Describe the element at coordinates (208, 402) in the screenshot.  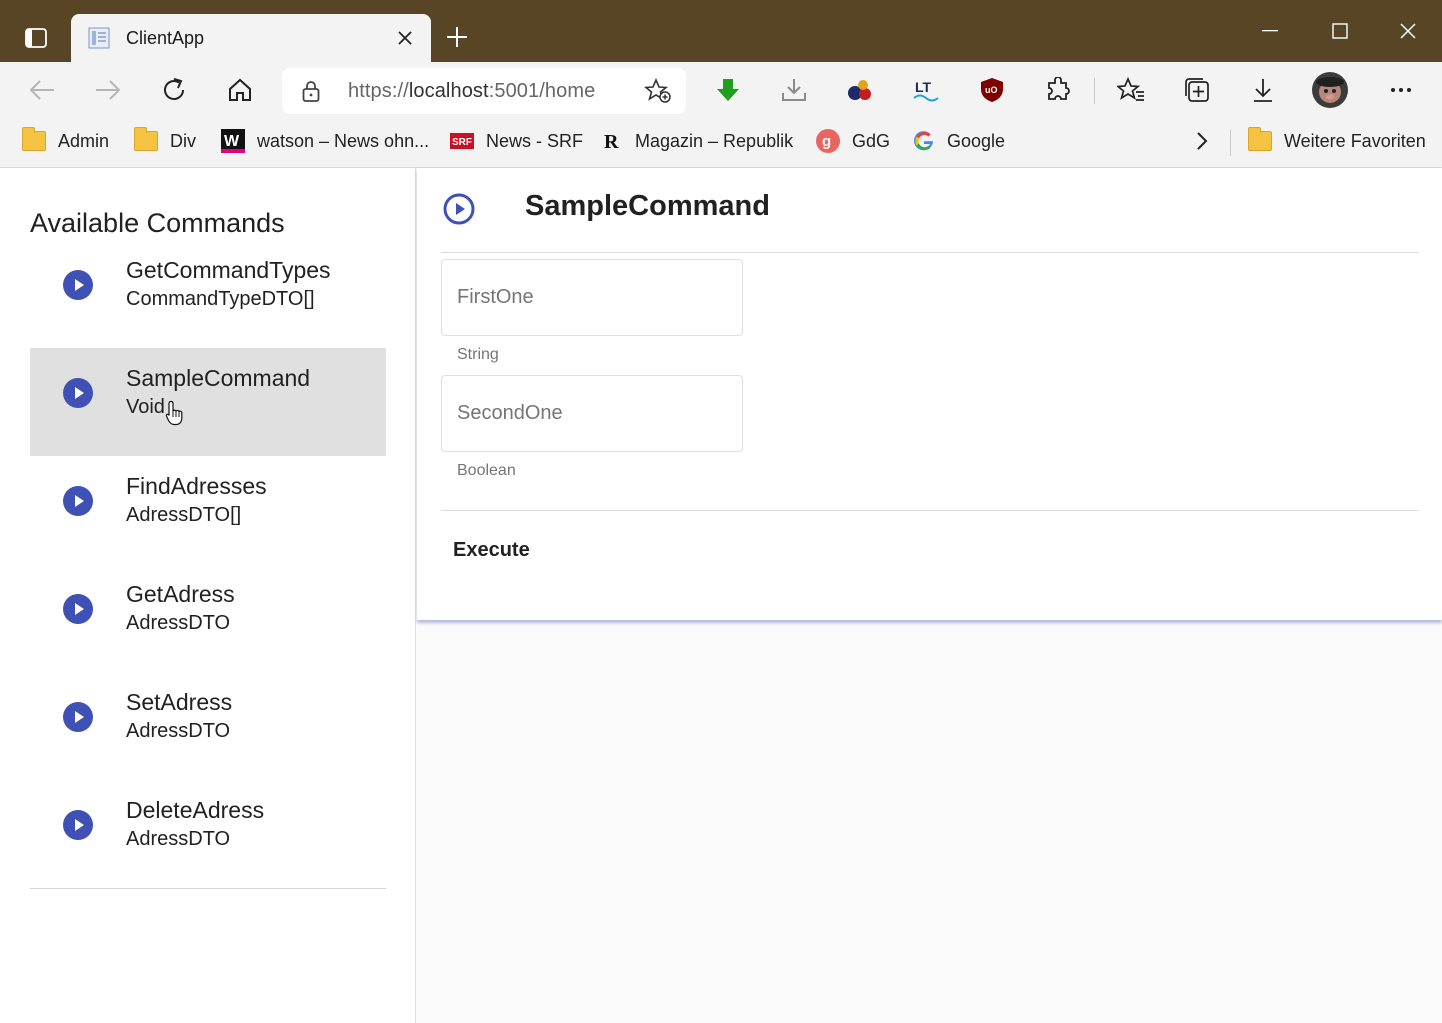
I see `command-item: SampleCommand Void` at that location.